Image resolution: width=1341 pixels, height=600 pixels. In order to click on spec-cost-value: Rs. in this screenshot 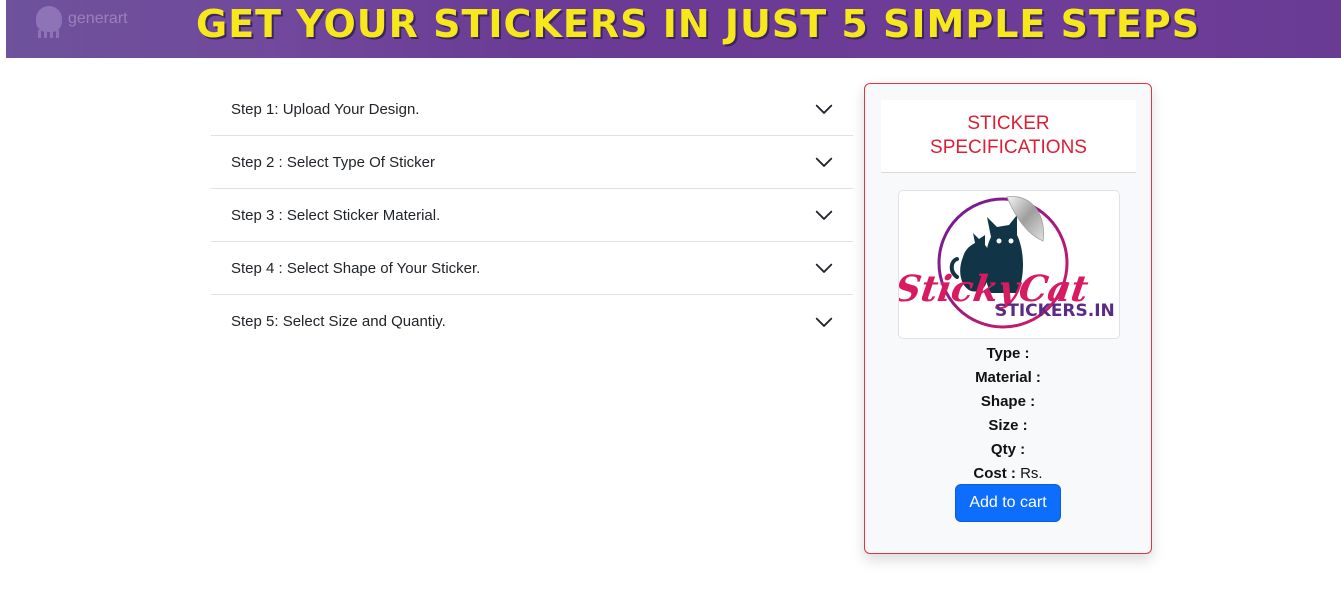, I will do `click(1031, 473)`.